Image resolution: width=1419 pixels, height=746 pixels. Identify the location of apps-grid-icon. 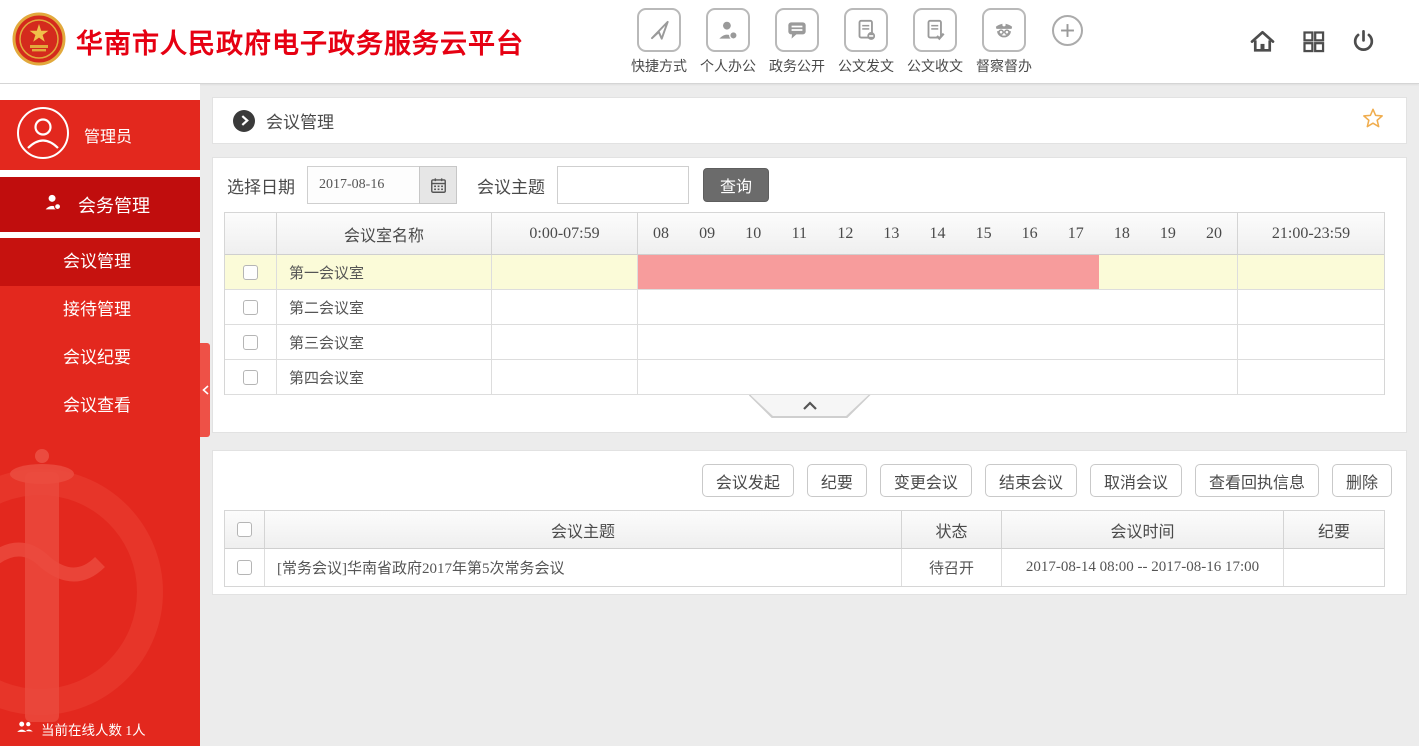
(1313, 41).